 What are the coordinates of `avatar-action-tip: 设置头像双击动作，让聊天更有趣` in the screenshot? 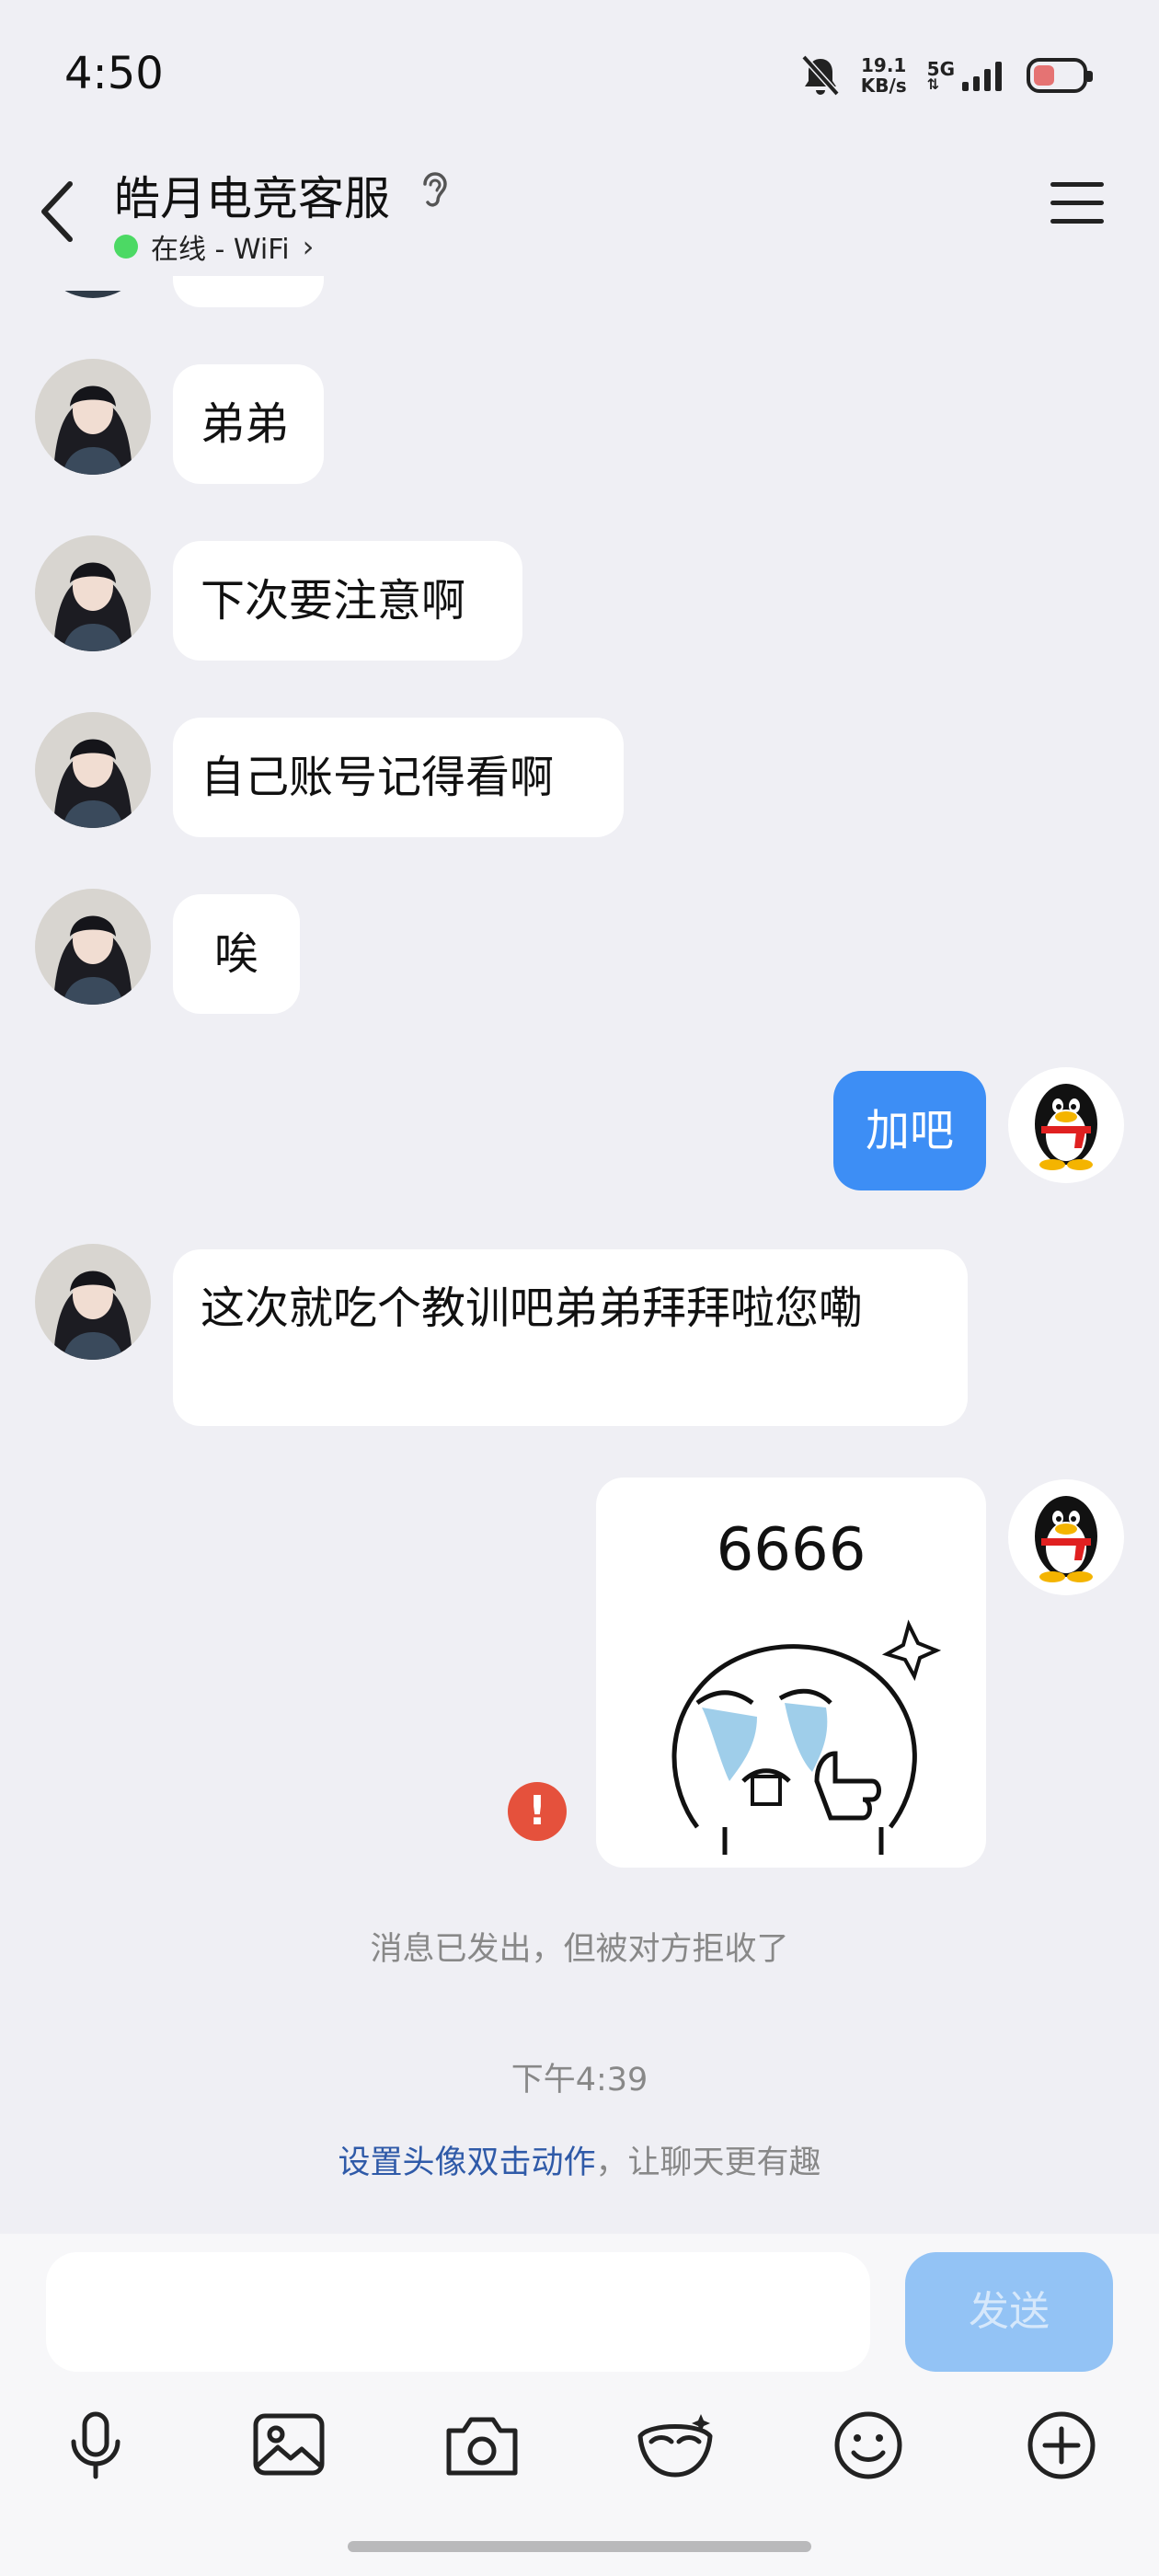 It's located at (579, 2159).